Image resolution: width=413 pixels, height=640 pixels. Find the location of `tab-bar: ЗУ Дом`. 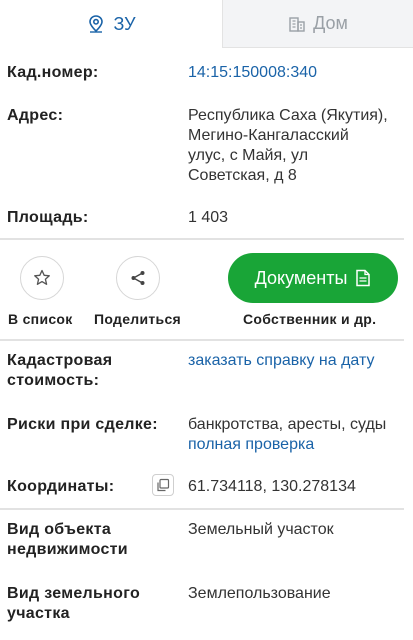

tab-bar: ЗУ Дом is located at coordinates (206, 24).